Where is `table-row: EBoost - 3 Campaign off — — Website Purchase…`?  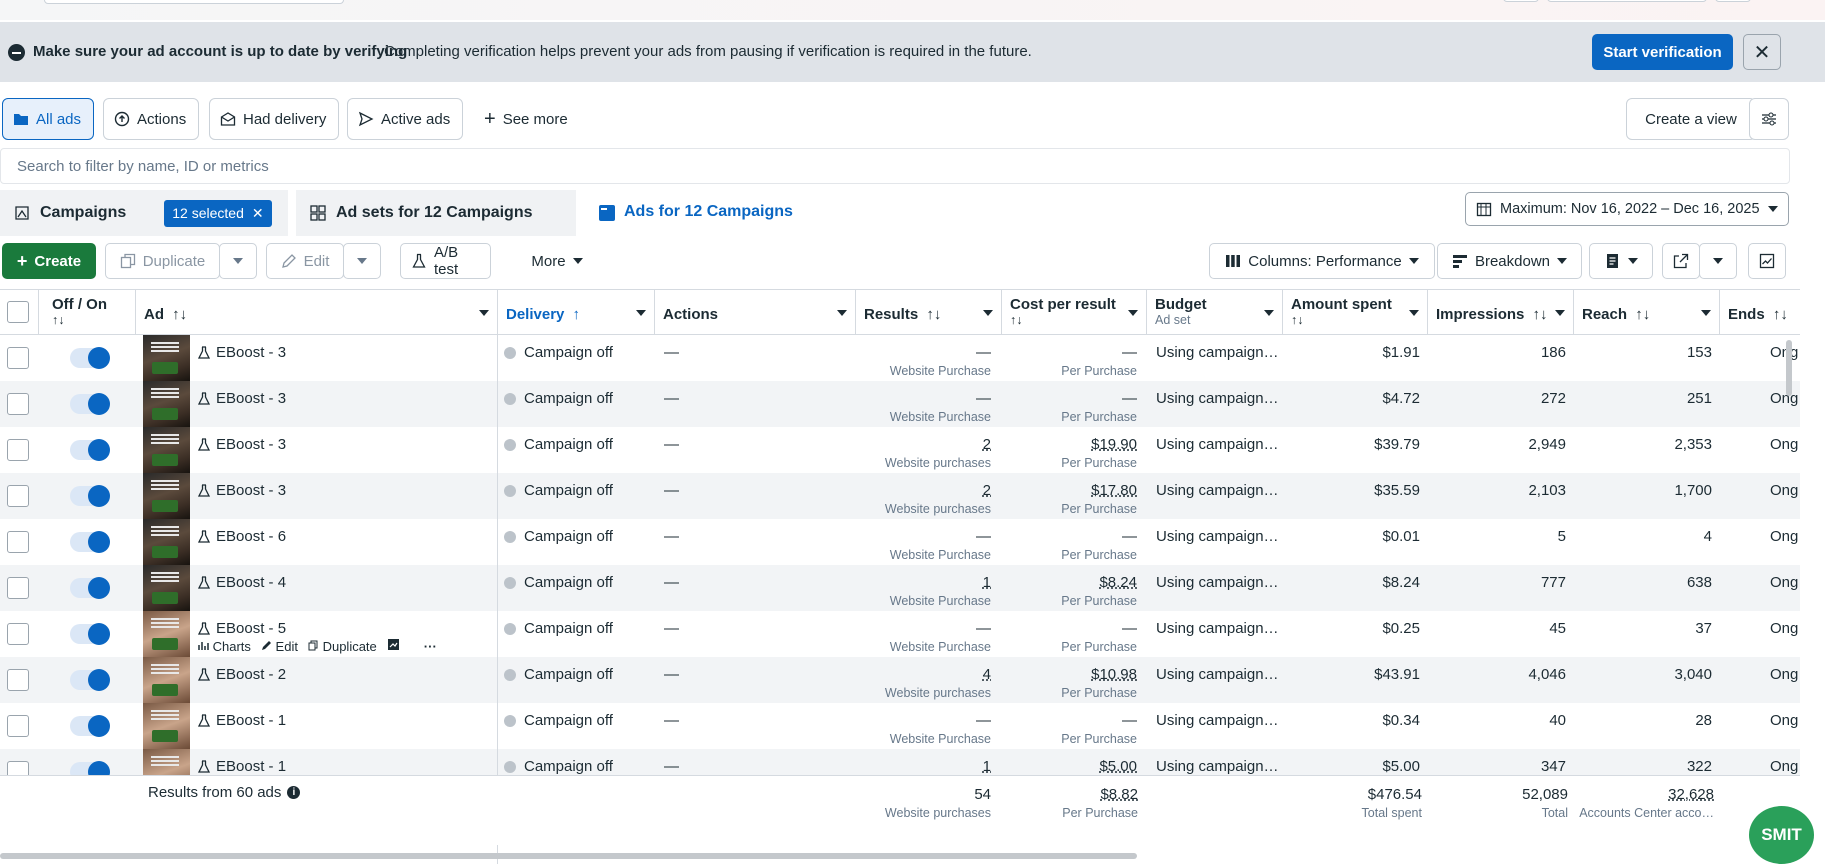 table-row: EBoost - 3 Campaign off — — Website Purchase… is located at coordinates (900, 358).